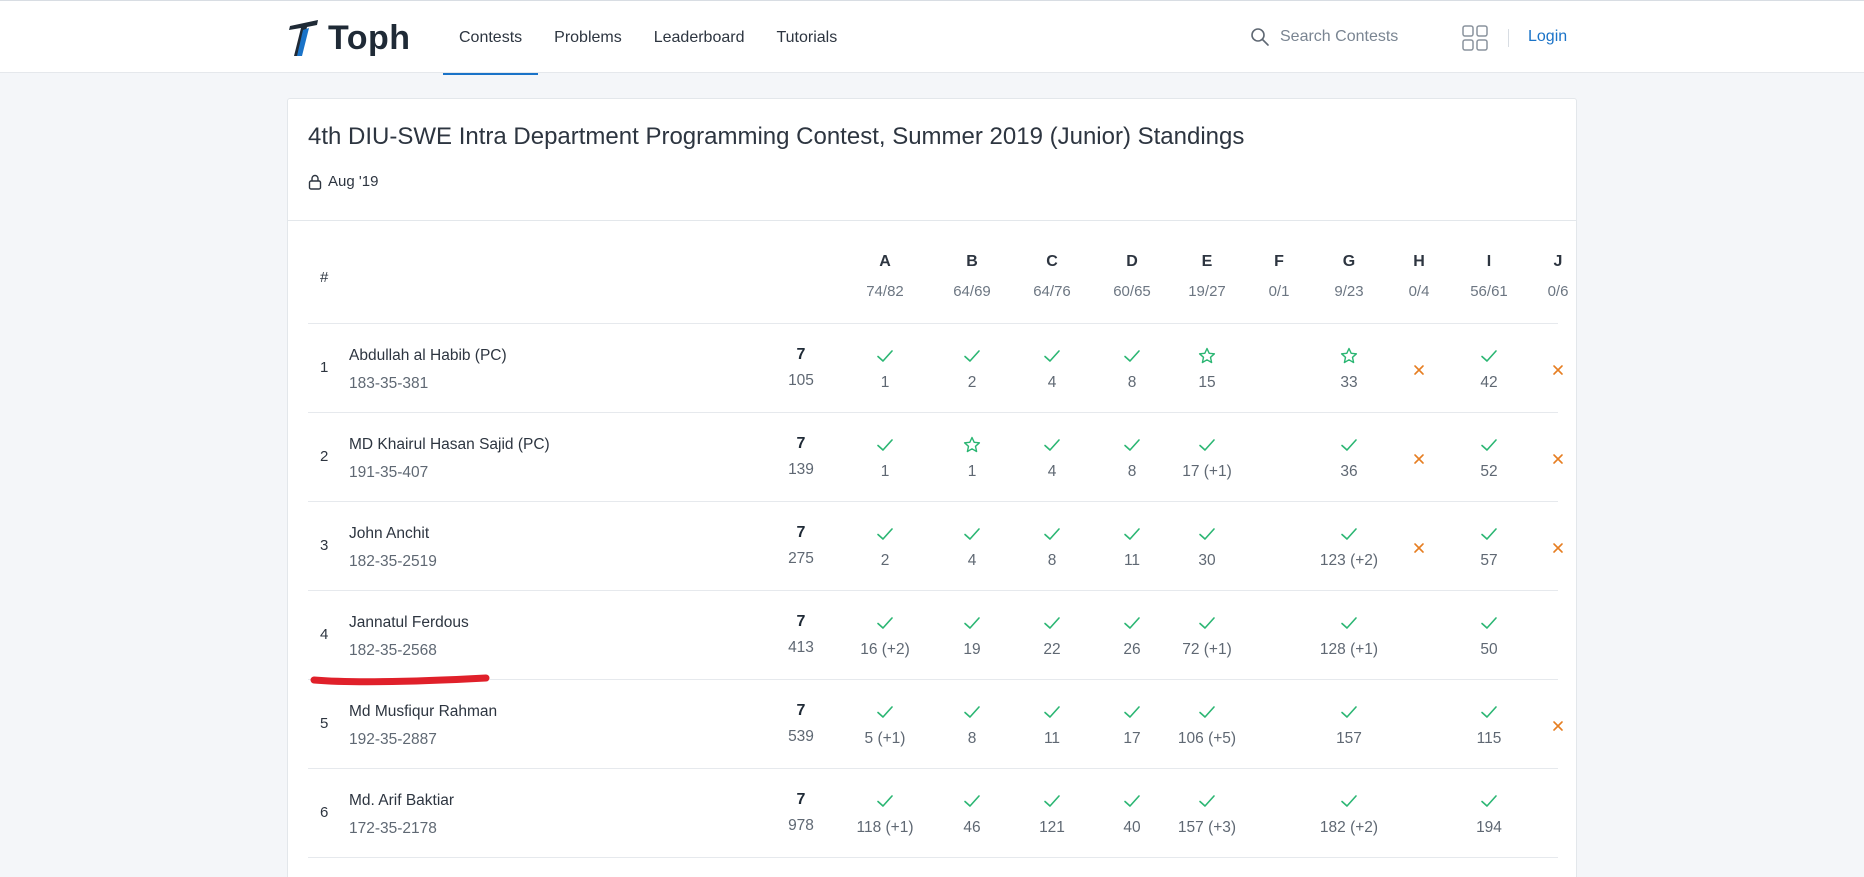 Image resolution: width=1864 pixels, height=877 pixels. Describe the element at coordinates (1489, 276) in the screenshot. I see `problem-header-i: I 56/61` at that location.